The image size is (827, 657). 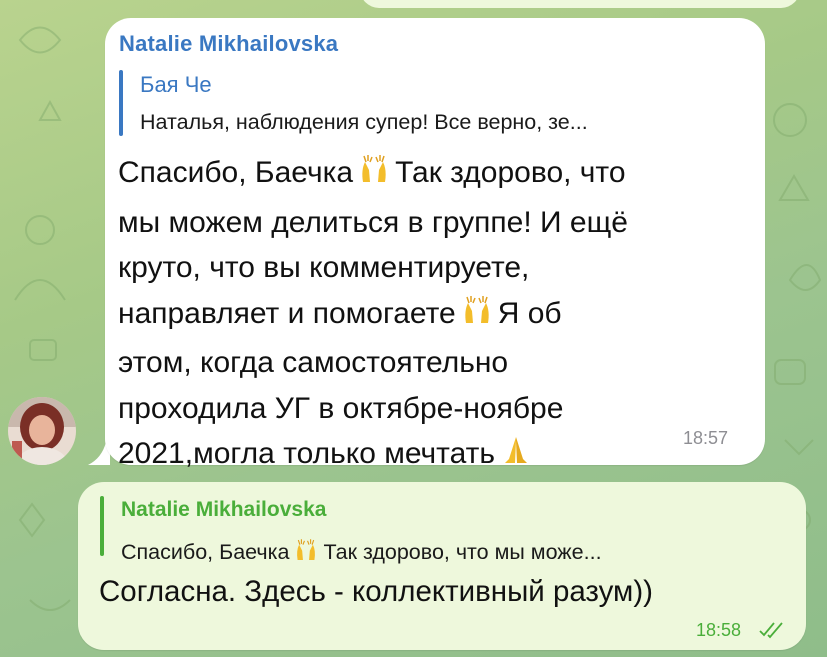 I want to click on folded-hands-emoji-icon, so click(x=516, y=457).